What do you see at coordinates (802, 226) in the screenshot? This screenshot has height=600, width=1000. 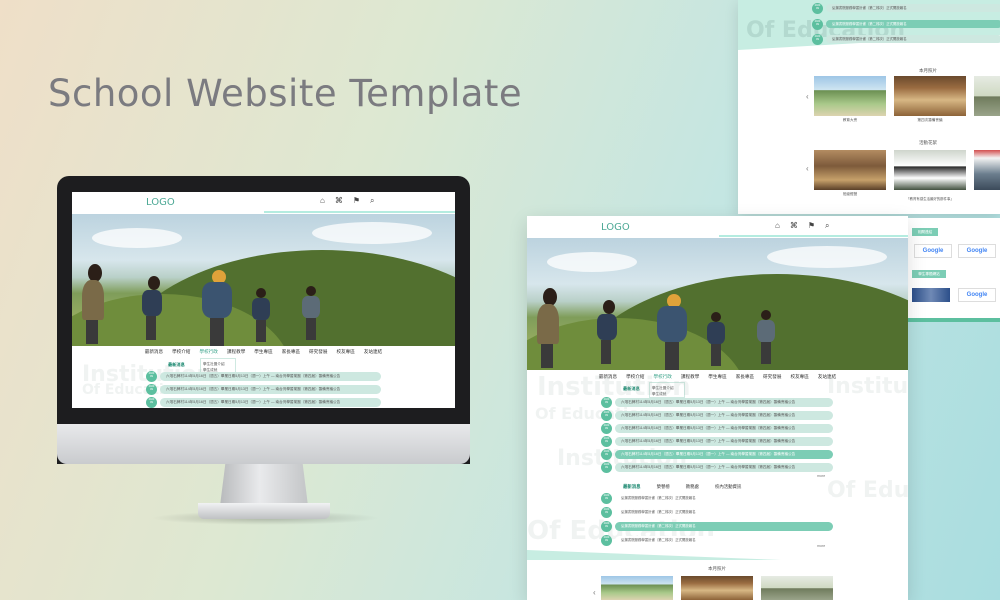 I see `header-icons: ⌂ ⌘ ⚑ ⌕` at bounding box center [802, 226].